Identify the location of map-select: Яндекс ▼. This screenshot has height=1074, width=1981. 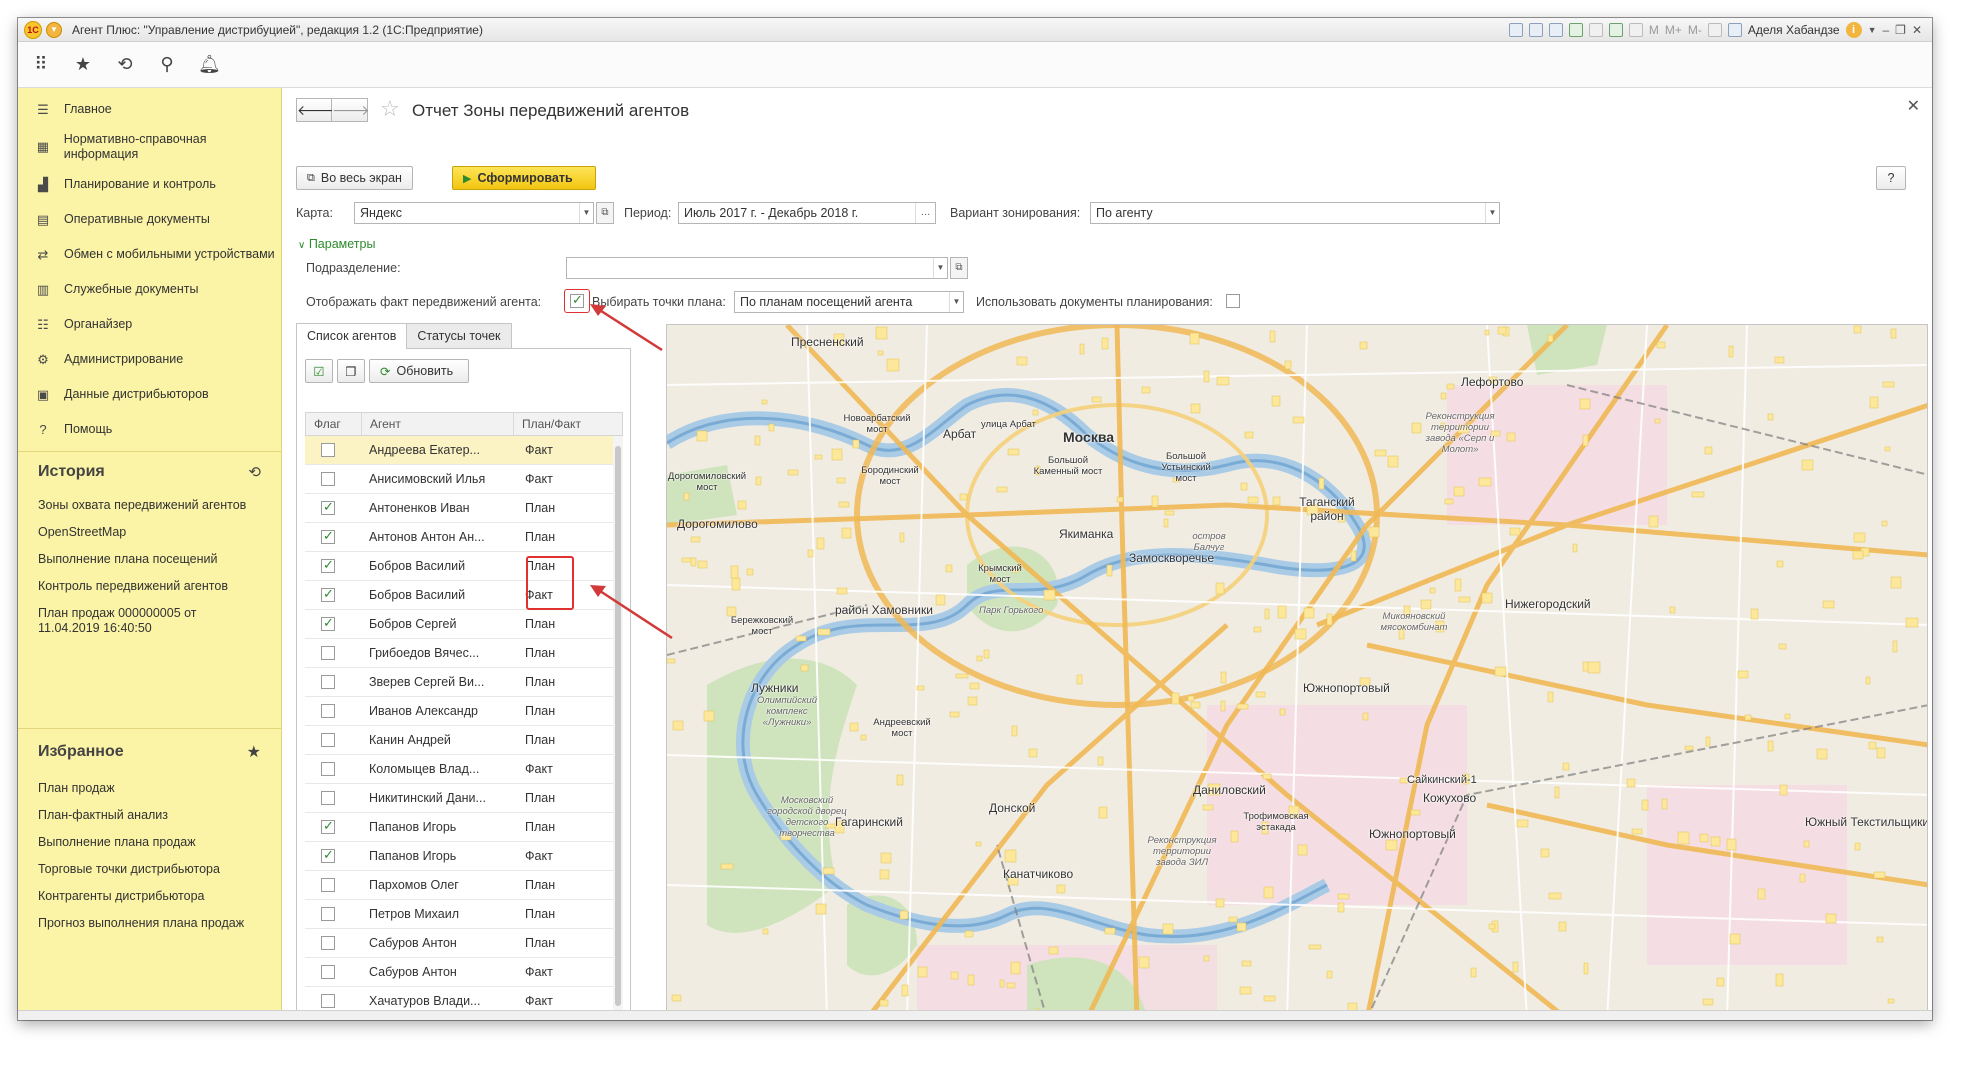
(474, 213).